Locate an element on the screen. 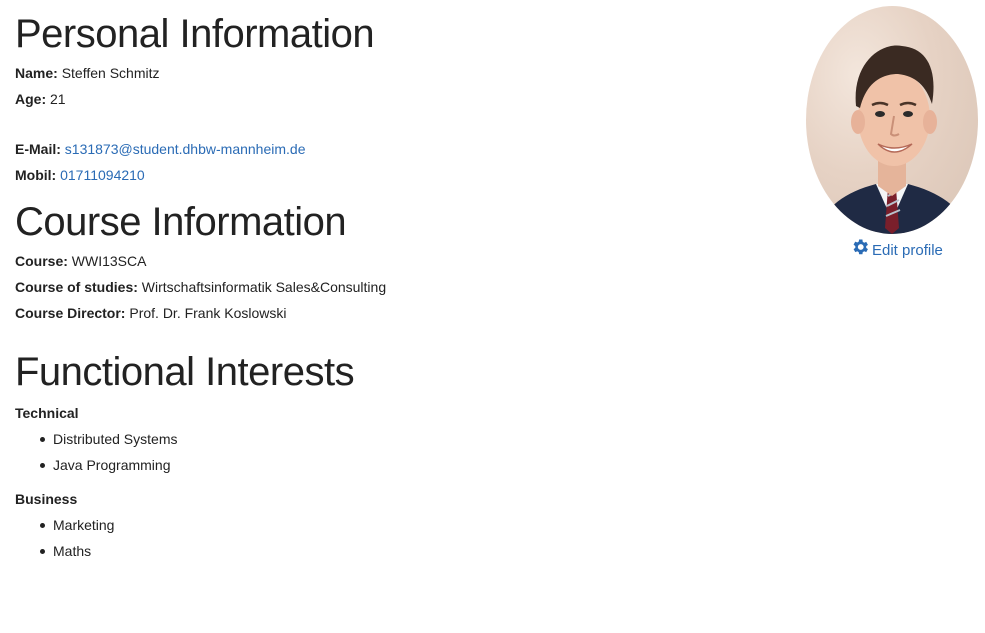 Image resolution: width=985 pixels, height=633 pixels. course-of-studies-value: Wirtschaftsinformatik Sales&Consulting is located at coordinates (264, 287).